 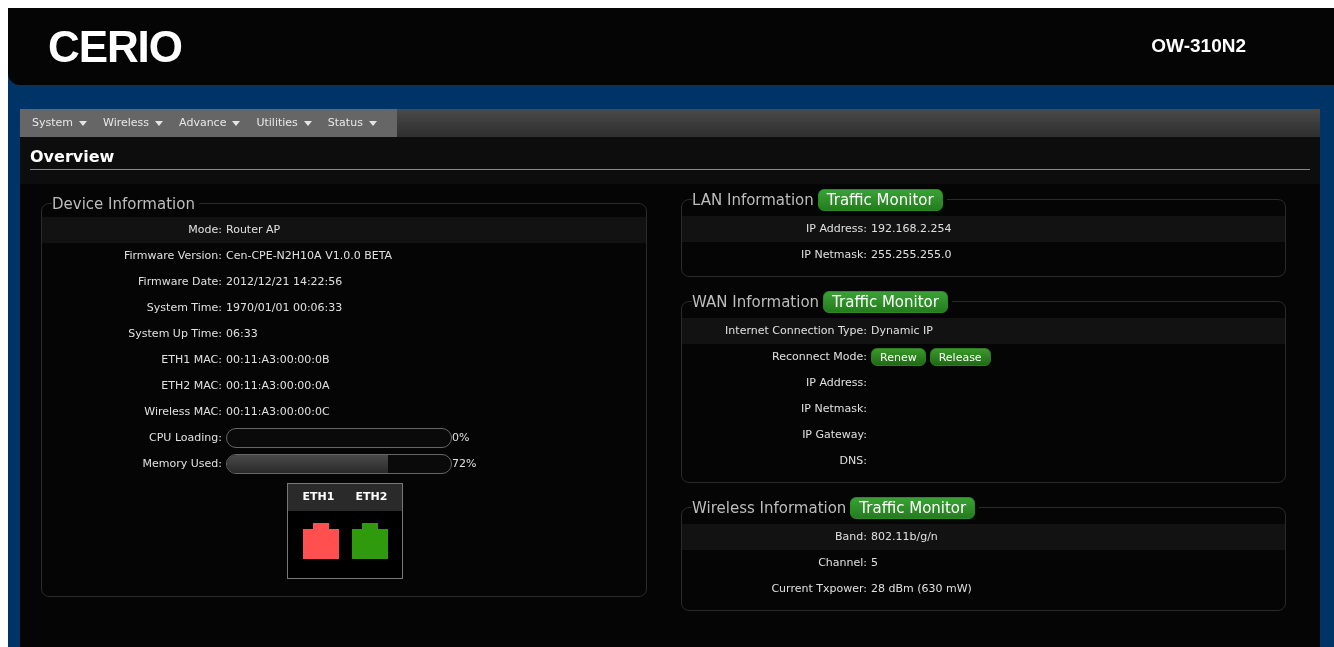 I want to click on field-value: 00:11:A3:00:00:0B, so click(x=278, y=359).